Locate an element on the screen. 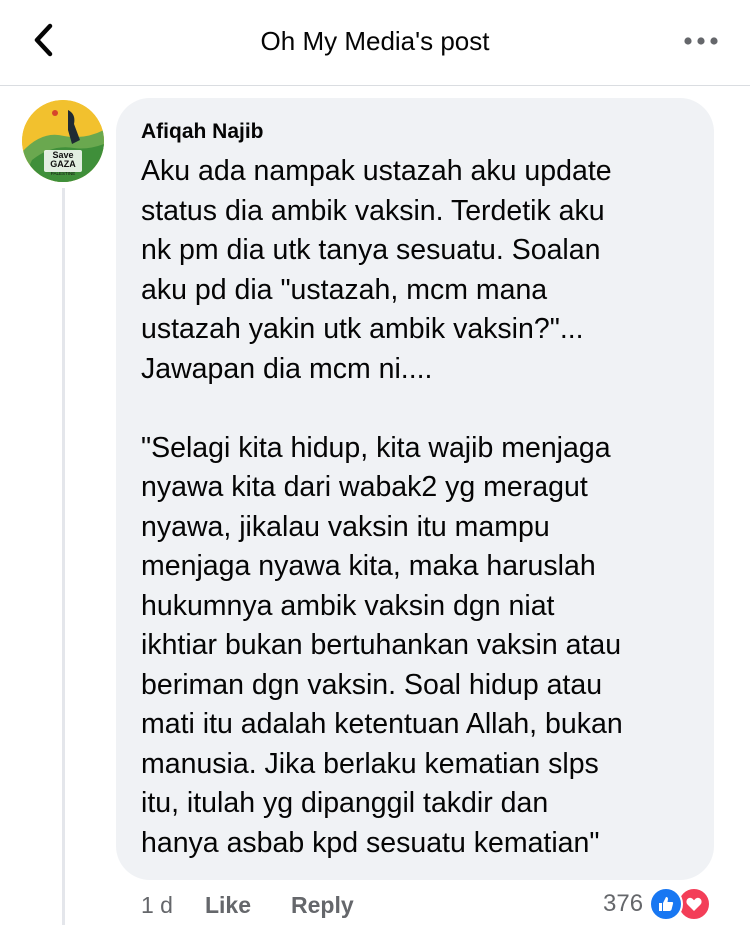  comment-line: "Selagi kita hidup, kita wajib menjaga is located at coordinates (376, 447).